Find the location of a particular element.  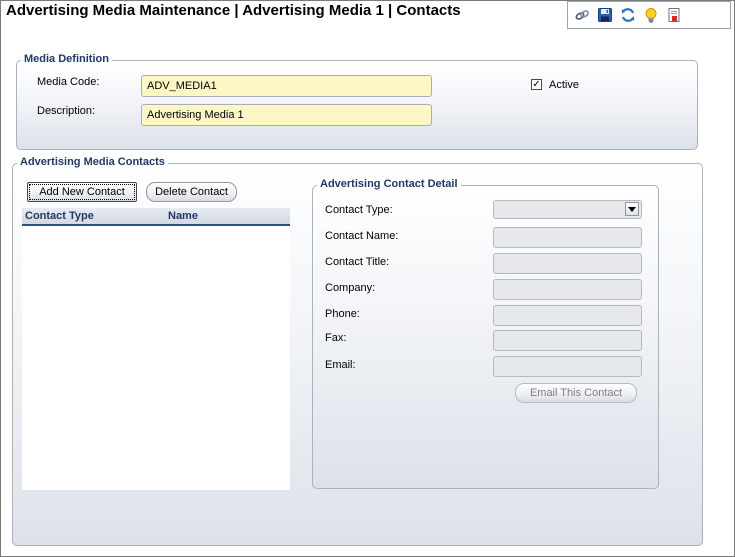

company-label: Company: is located at coordinates (350, 288).